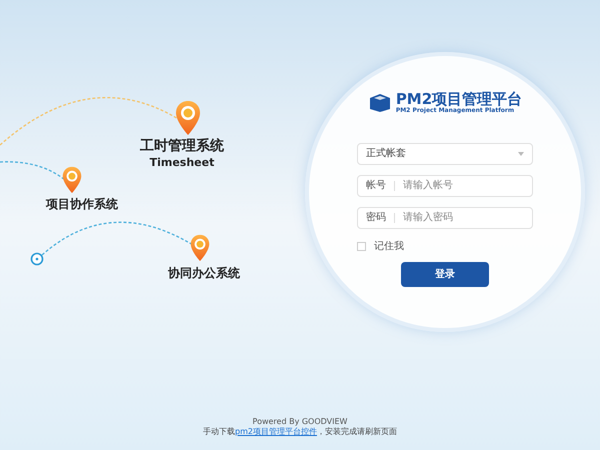  What do you see at coordinates (182, 163) in the screenshot?
I see `system-subtitle: Timesheet` at bounding box center [182, 163].